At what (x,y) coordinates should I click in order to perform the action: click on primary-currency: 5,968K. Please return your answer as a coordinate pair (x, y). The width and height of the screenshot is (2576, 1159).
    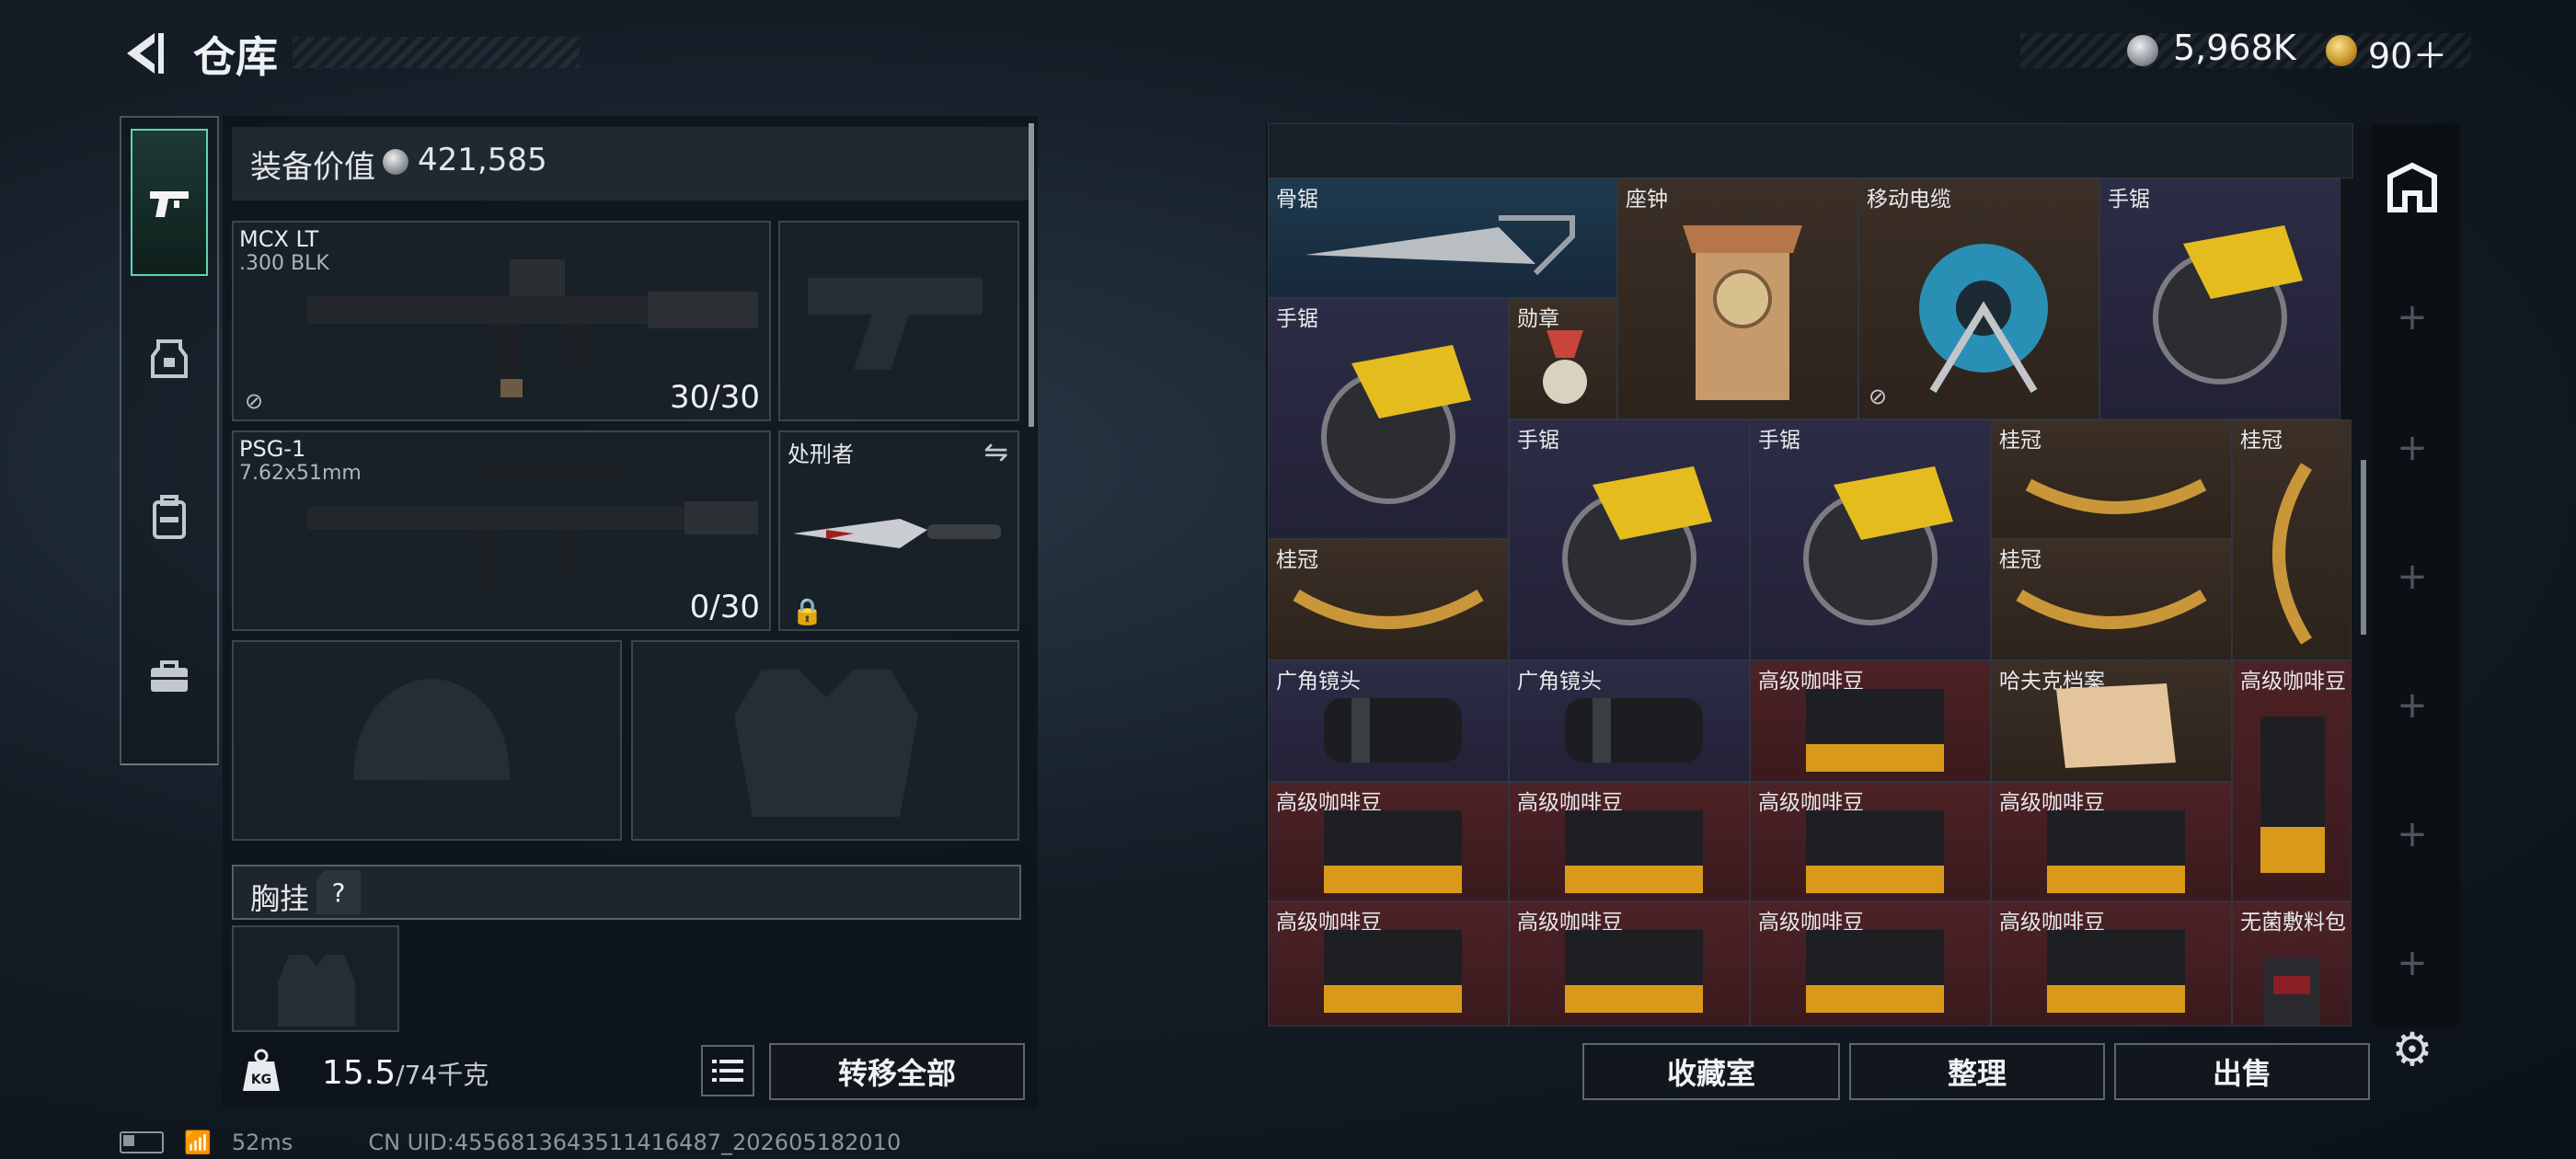
    Looking at the image, I should click on (2234, 48).